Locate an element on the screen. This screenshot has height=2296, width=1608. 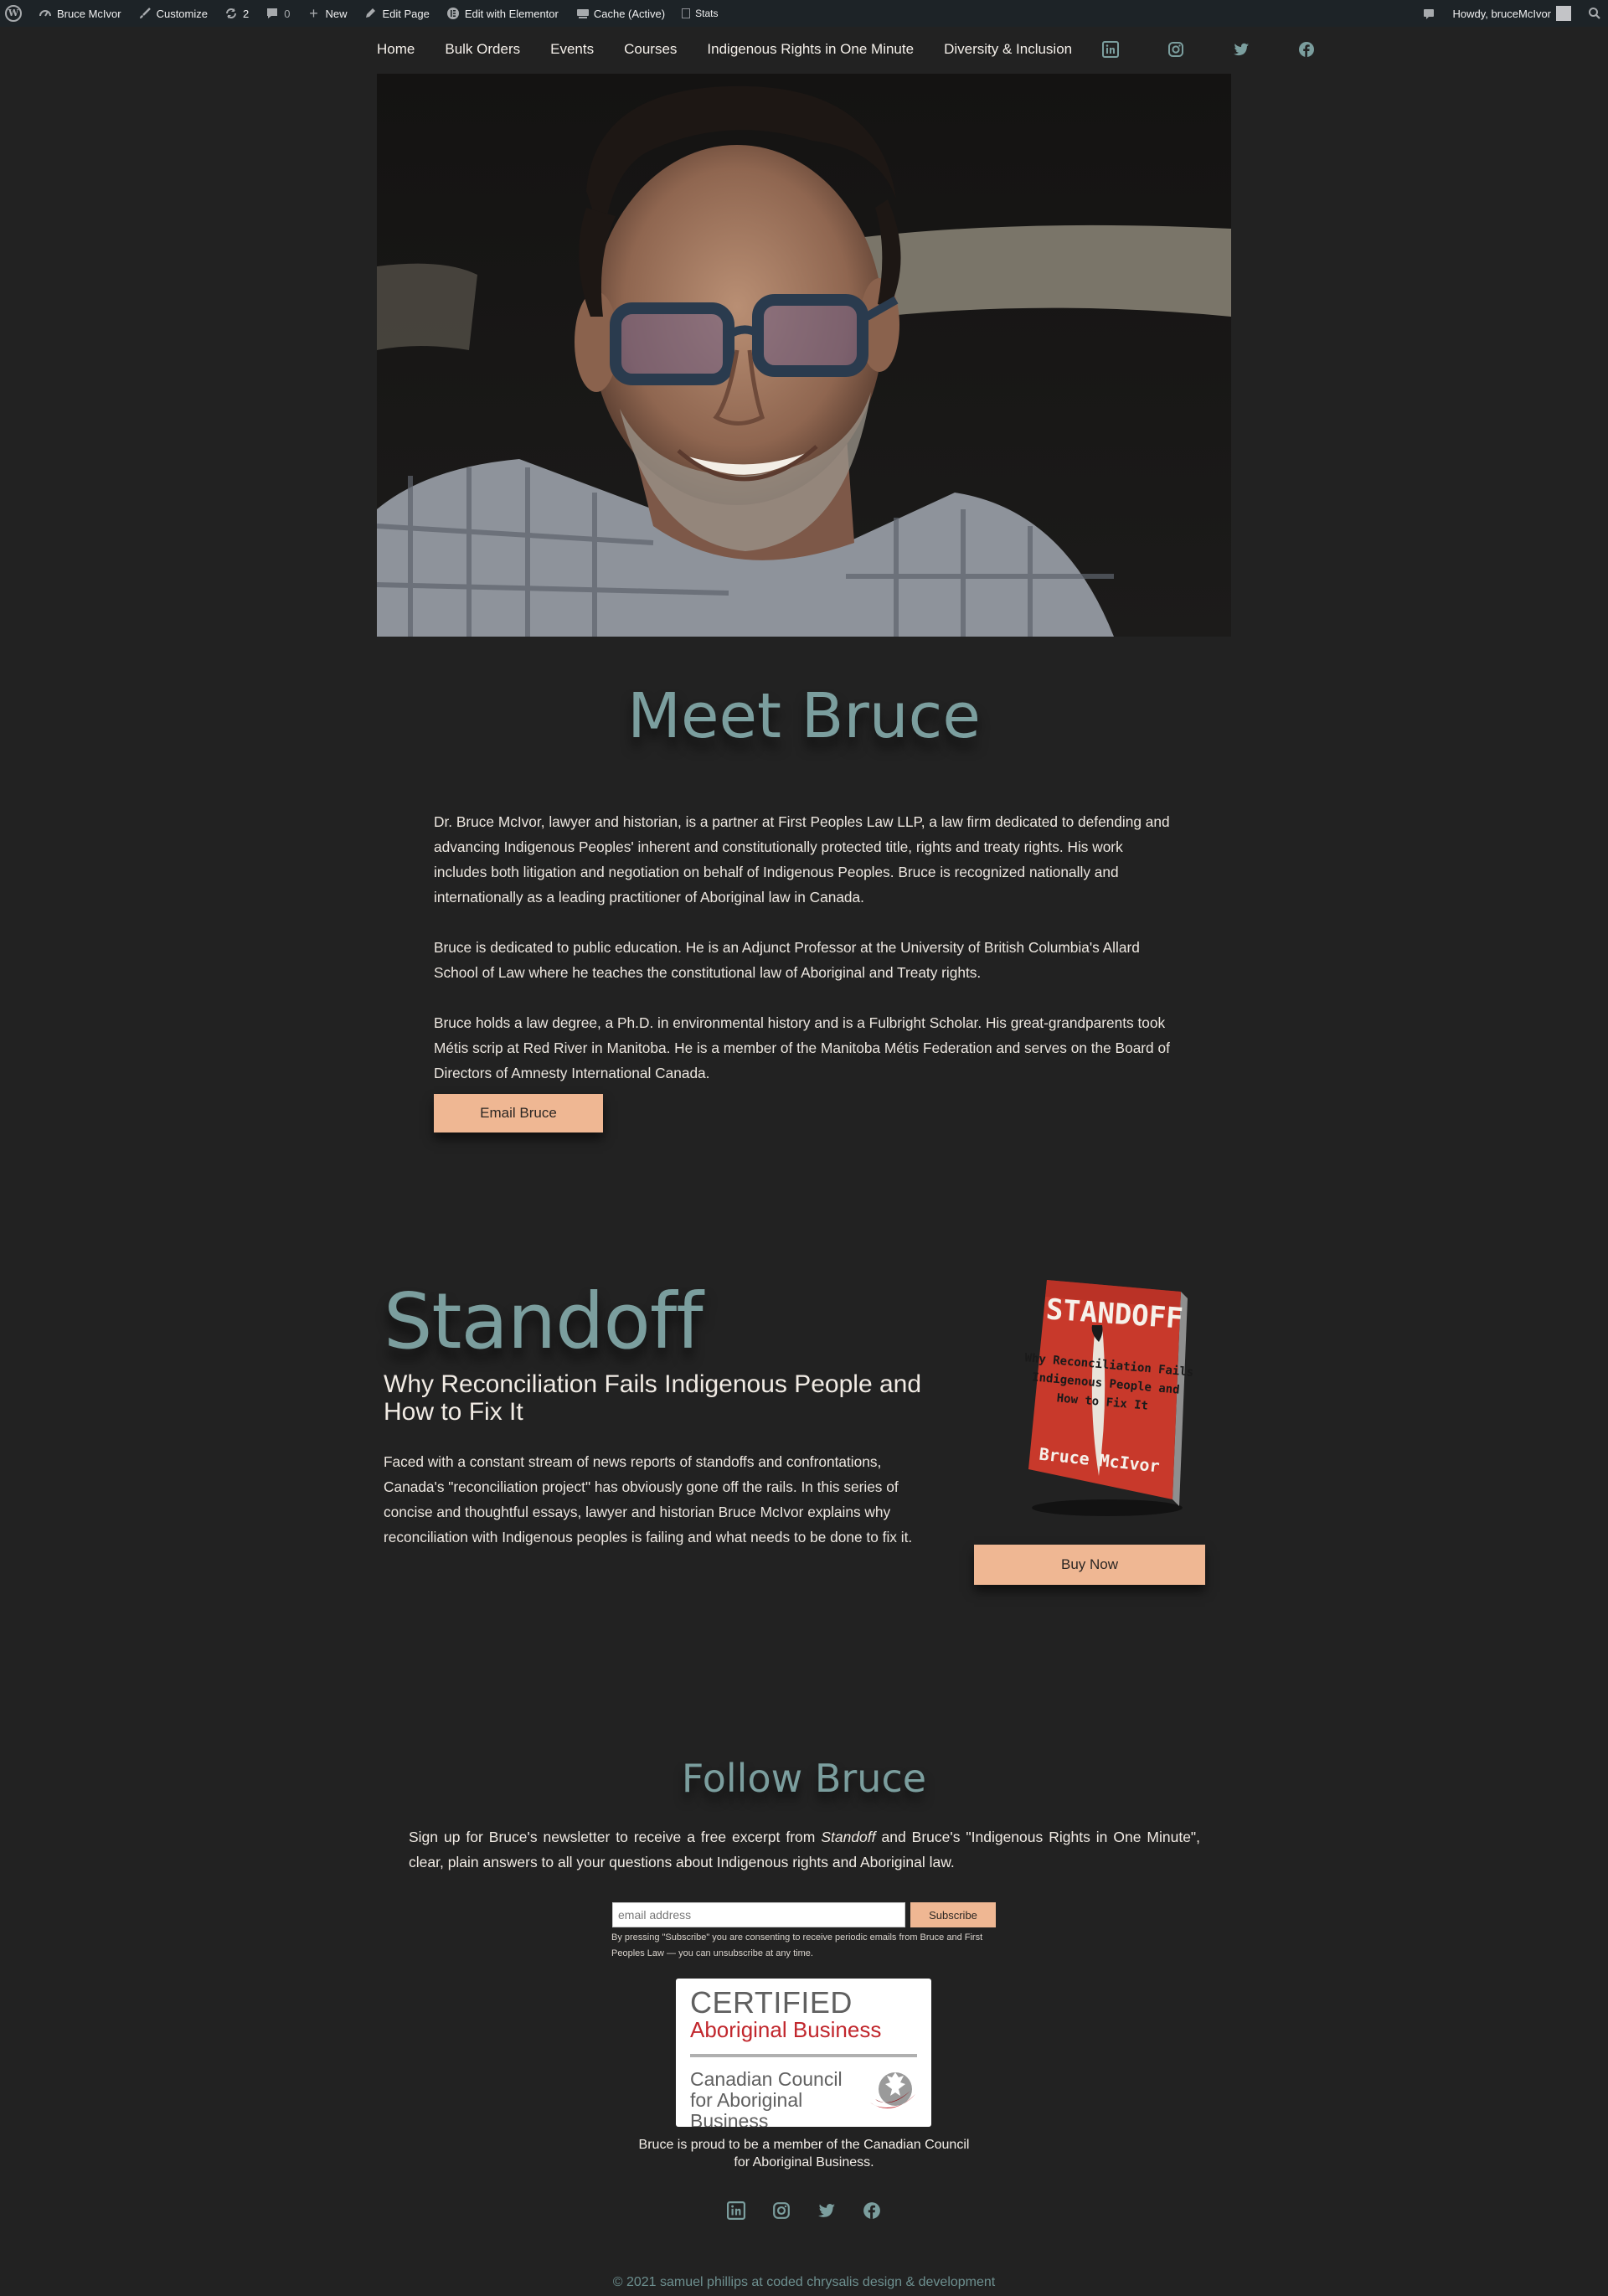
pencil-icon is located at coordinates (370, 13).